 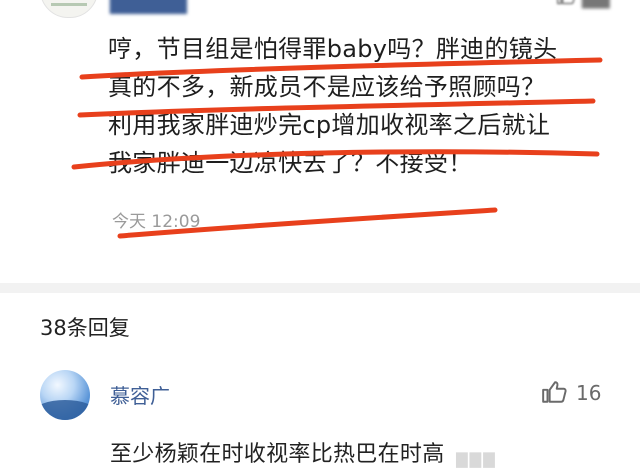 What do you see at coordinates (156, 222) in the screenshot?
I see `comment-time: 今天 12:09` at bounding box center [156, 222].